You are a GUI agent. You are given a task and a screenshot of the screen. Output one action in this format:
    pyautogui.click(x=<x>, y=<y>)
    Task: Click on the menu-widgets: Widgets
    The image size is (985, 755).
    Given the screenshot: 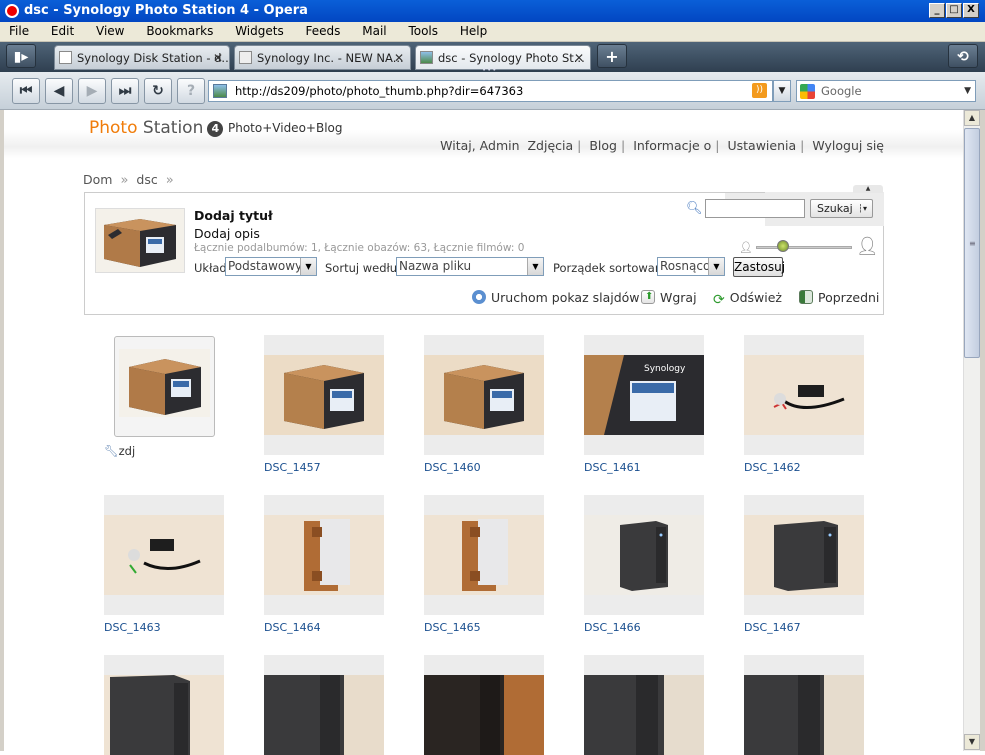 What is the action you would take?
    pyautogui.click(x=259, y=31)
    